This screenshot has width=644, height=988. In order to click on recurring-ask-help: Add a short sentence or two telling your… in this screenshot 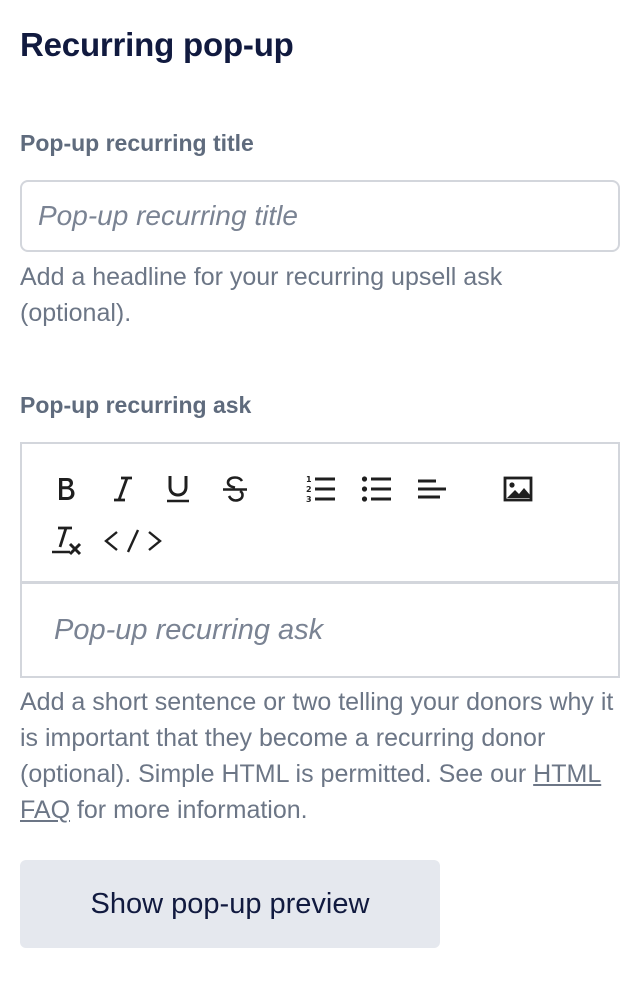, I will do `click(320, 756)`.